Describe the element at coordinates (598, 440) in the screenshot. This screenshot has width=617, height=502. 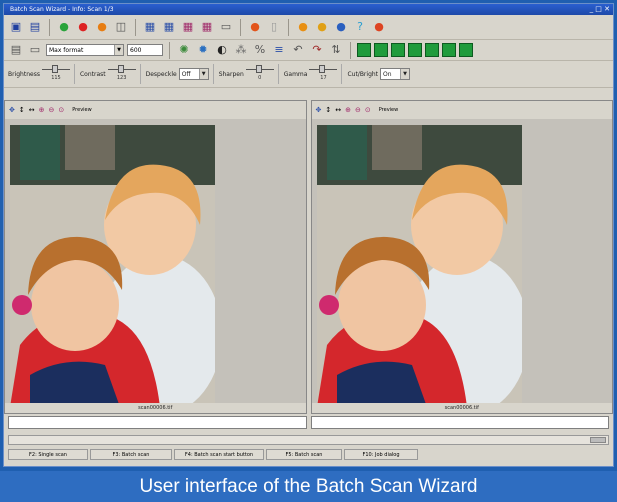
I see `scroll-thumb` at that location.